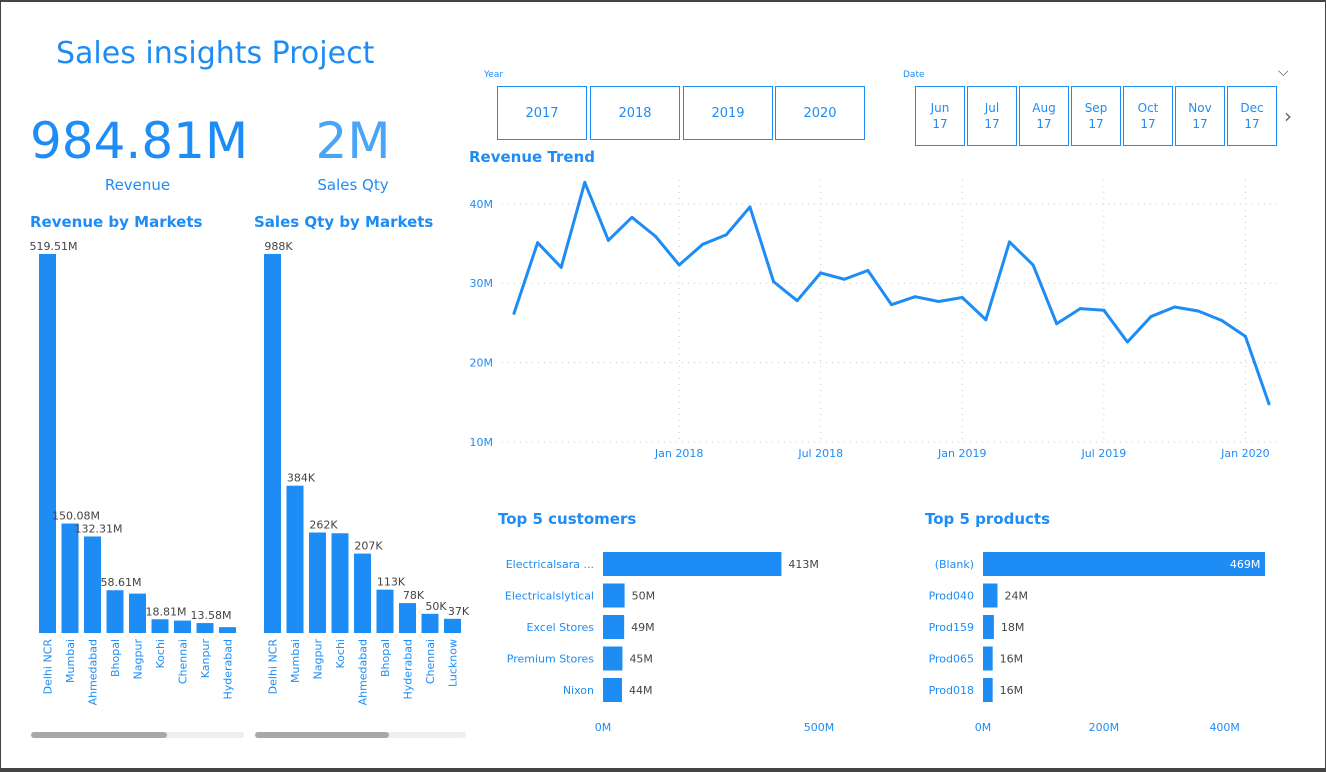  Describe the element at coordinates (961, 453) in the screenshot. I see `x-tick-label: Jan 2019` at that location.